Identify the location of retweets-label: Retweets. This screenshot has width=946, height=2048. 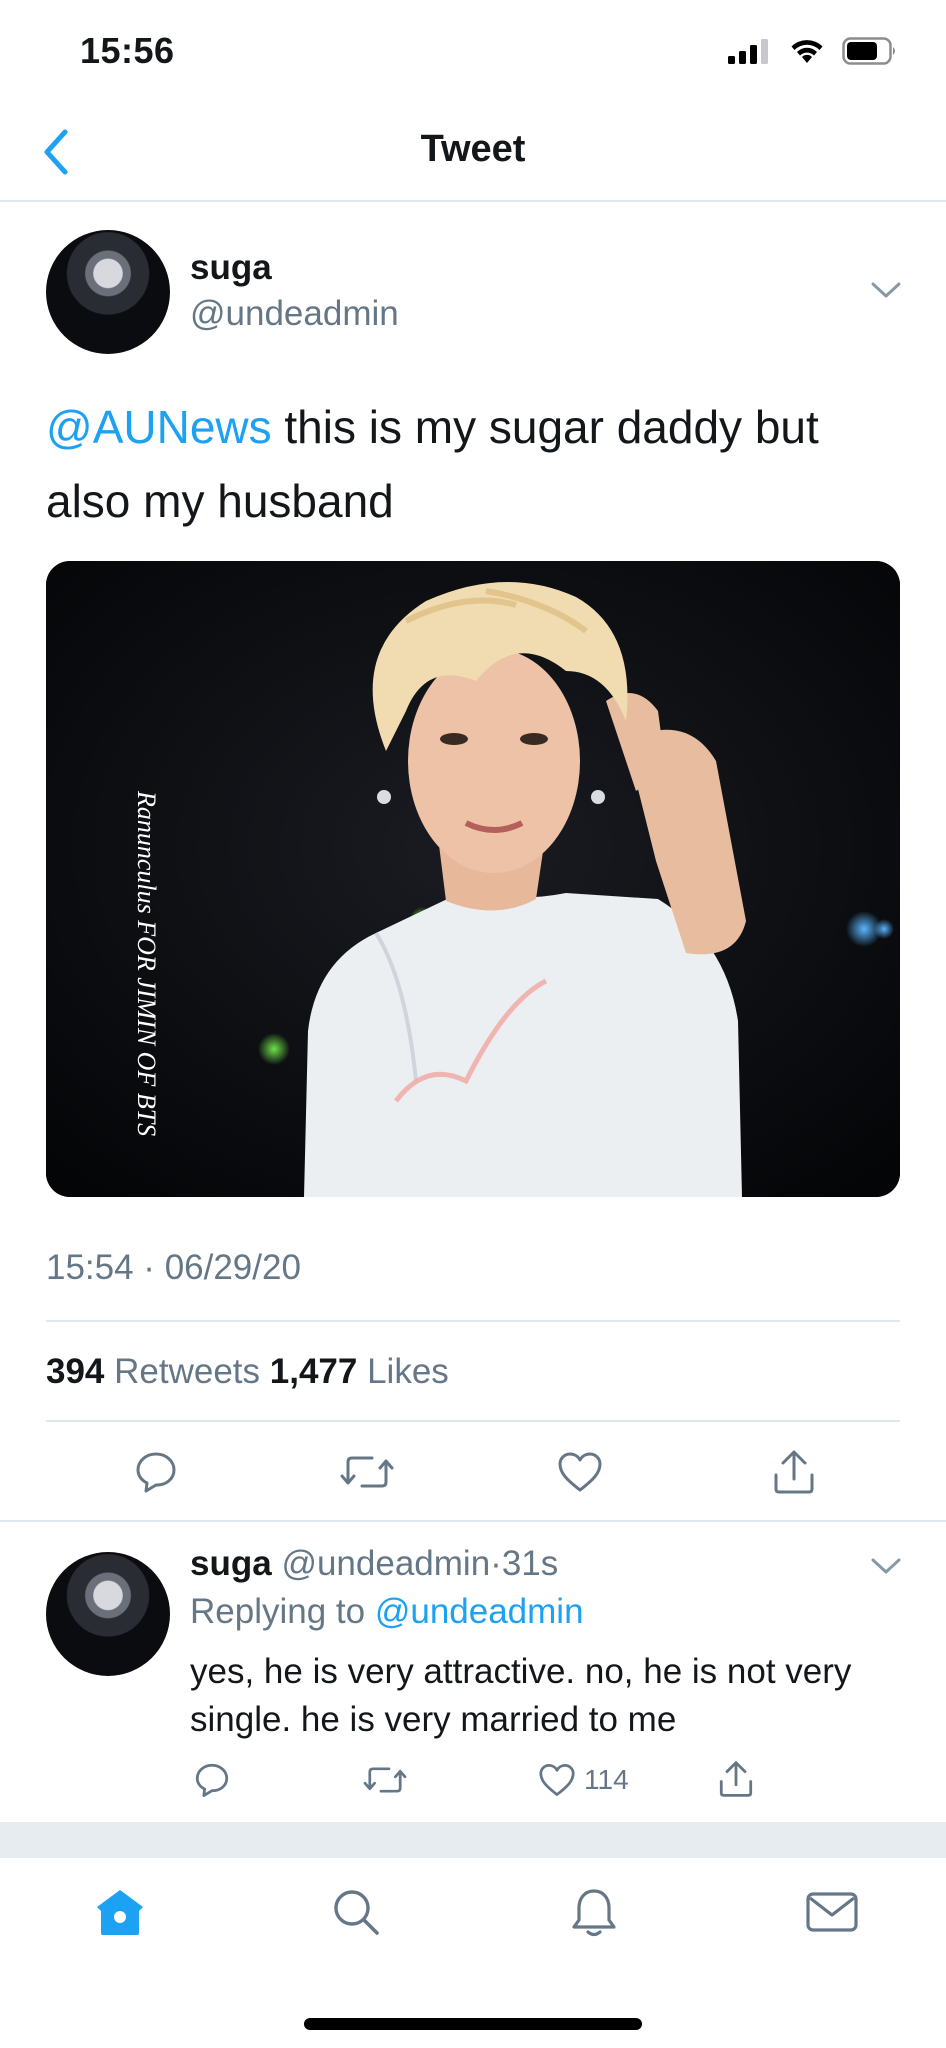
(186, 1371).